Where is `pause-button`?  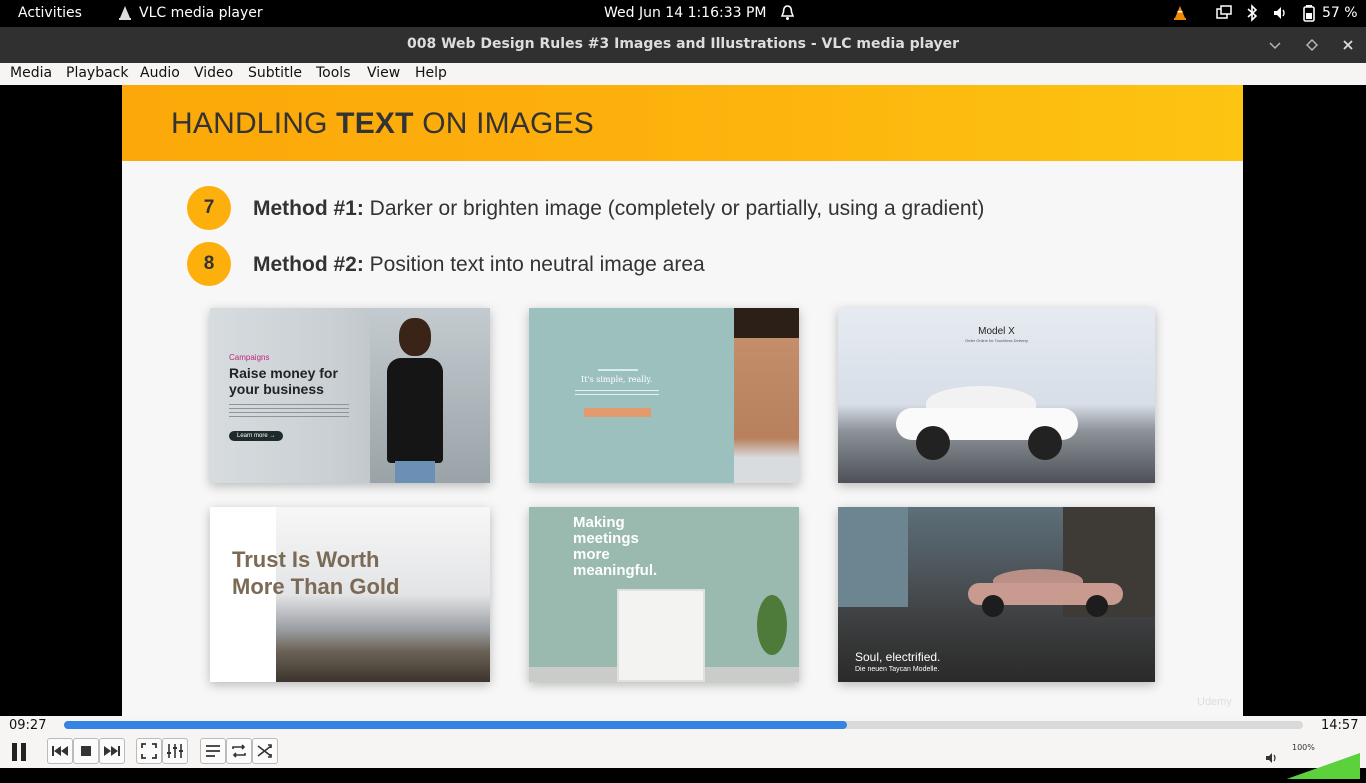
pause-button is located at coordinates (19, 752).